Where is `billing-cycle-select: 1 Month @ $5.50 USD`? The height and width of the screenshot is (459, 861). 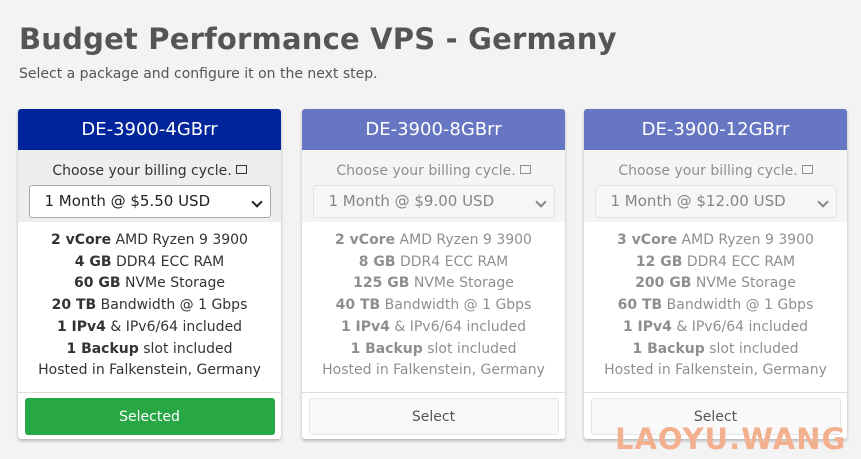 billing-cycle-select: 1 Month @ $5.50 USD is located at coordinates (149, 201).